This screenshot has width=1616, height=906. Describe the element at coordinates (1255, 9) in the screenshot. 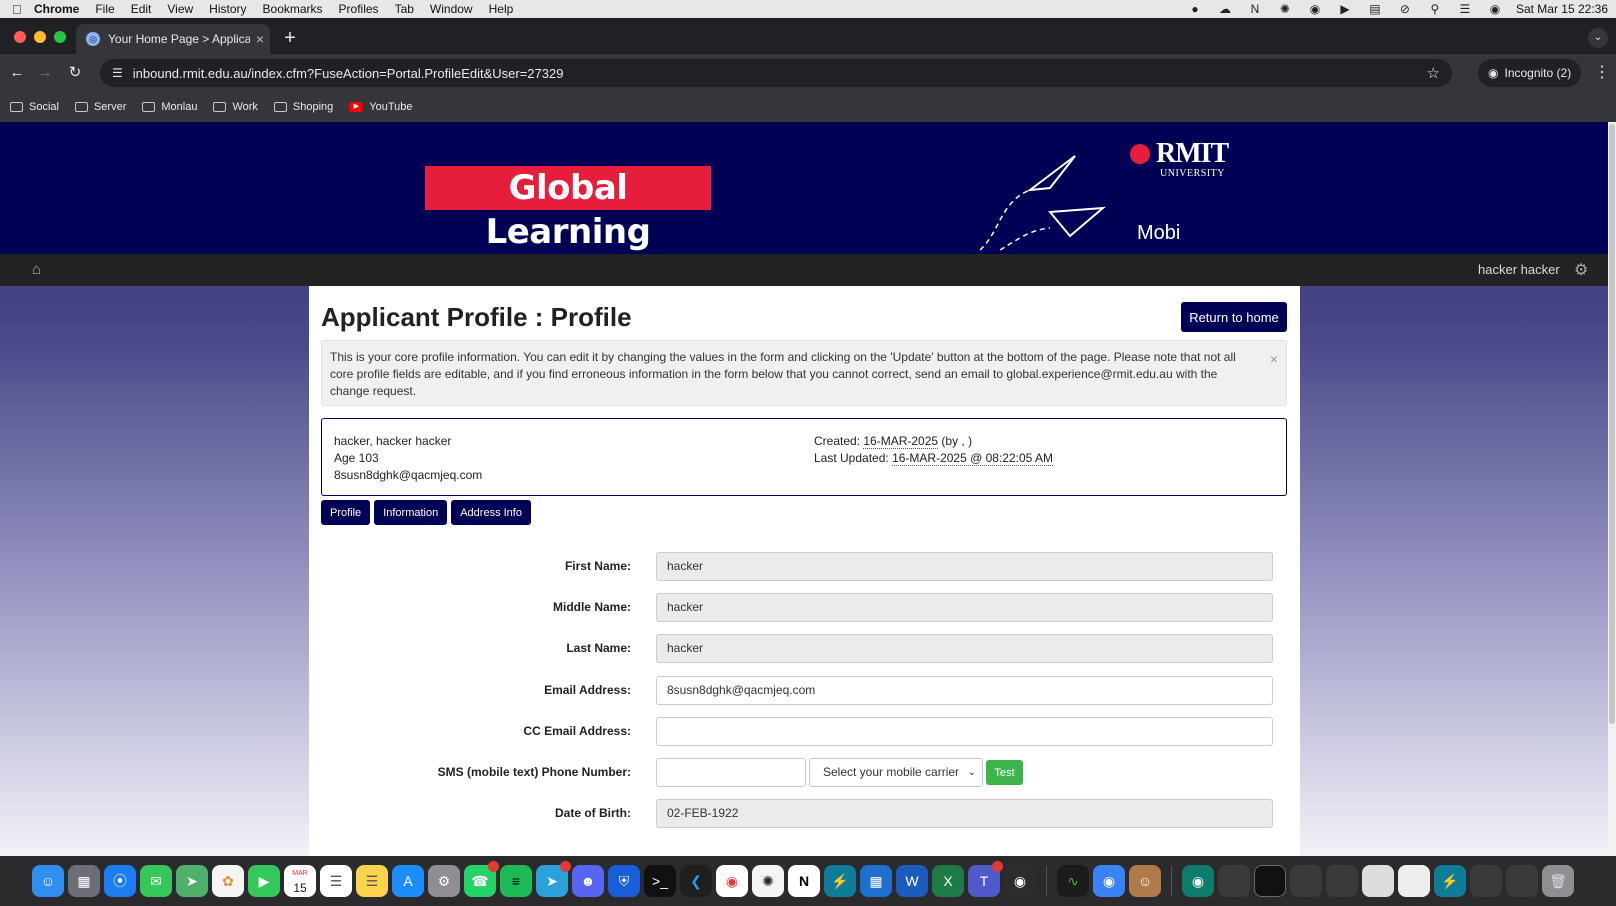

I see `notion-status-icon: N` at that location.